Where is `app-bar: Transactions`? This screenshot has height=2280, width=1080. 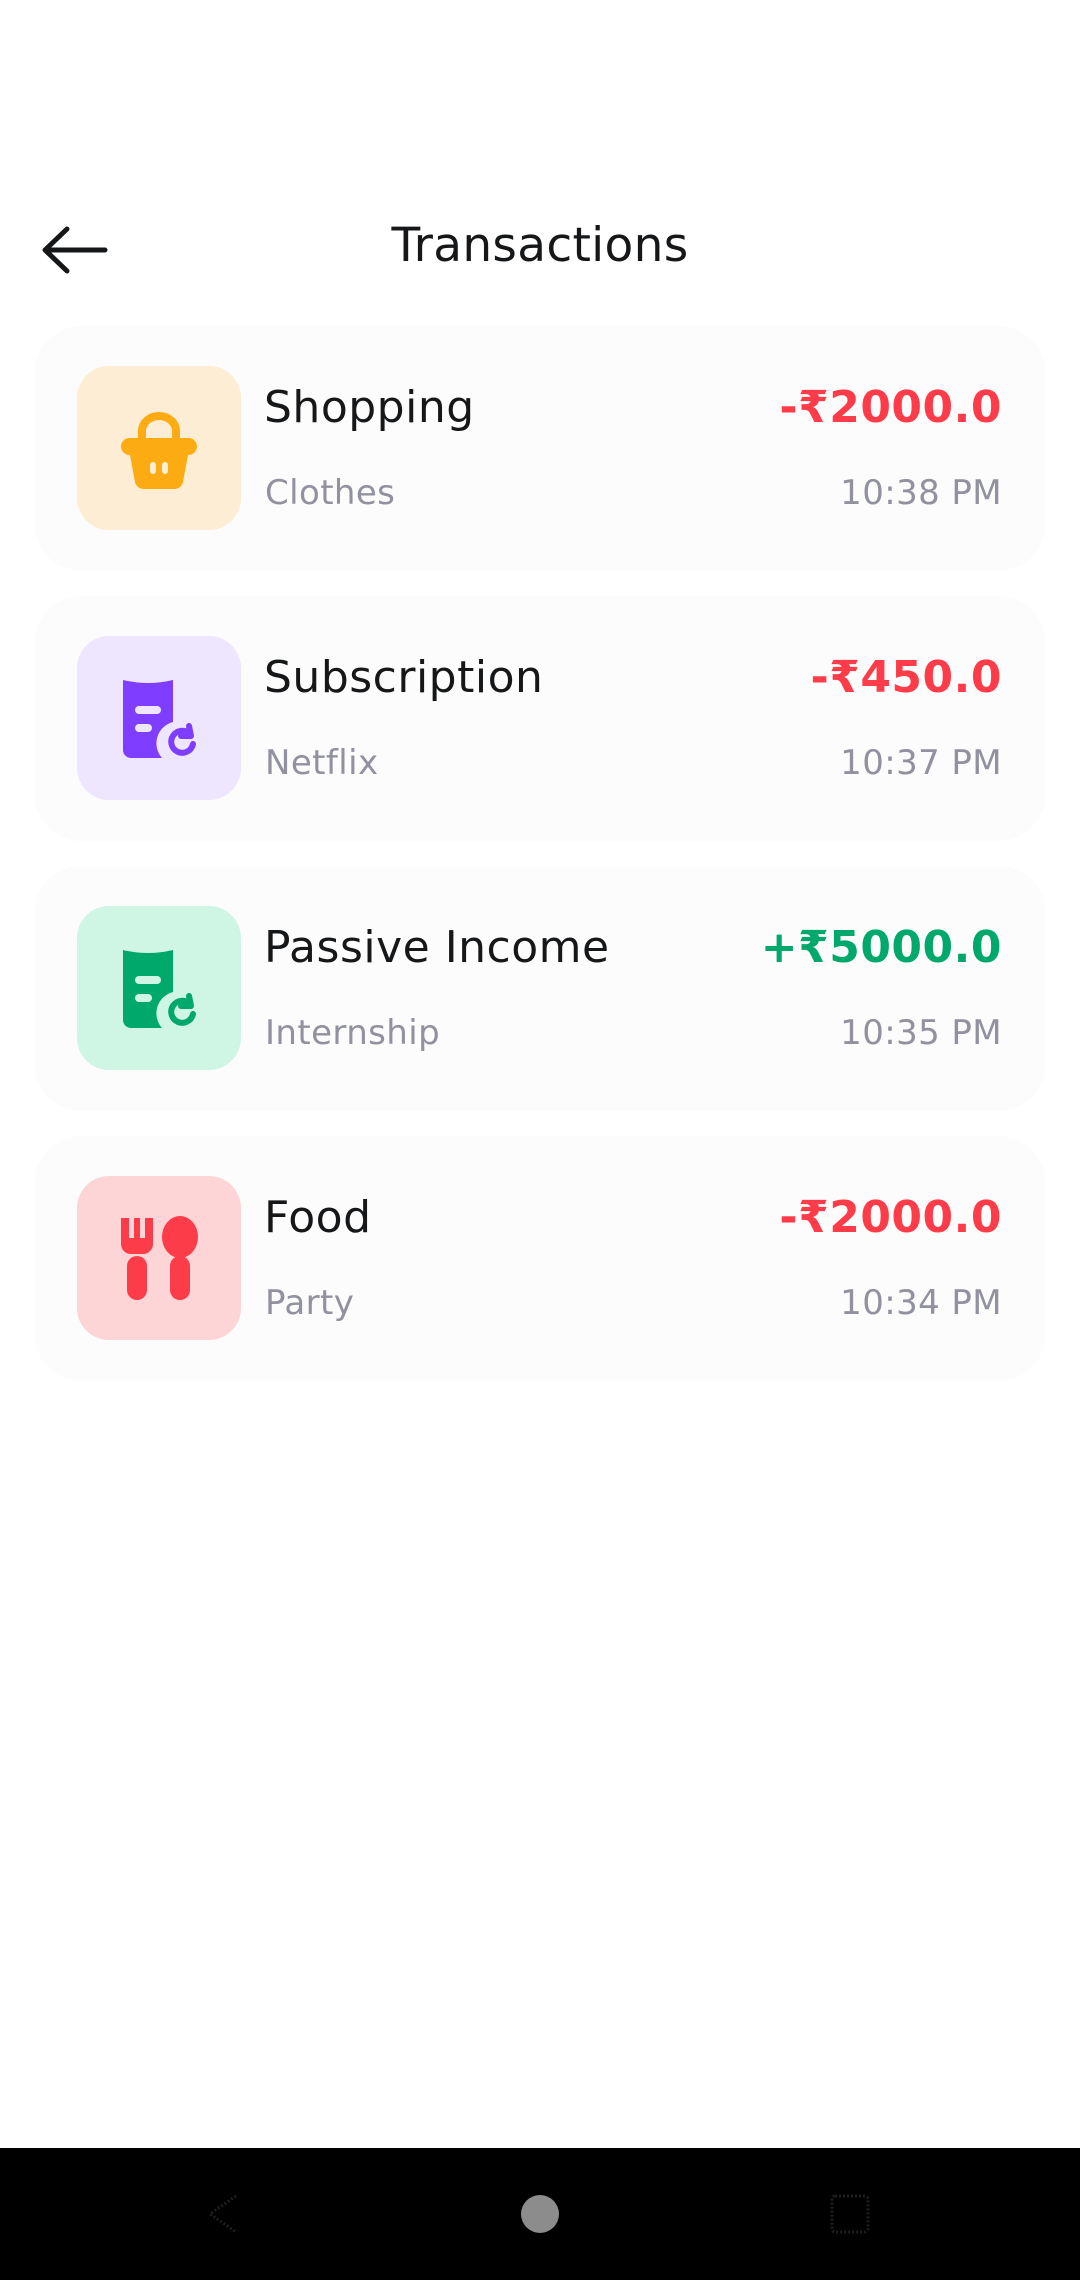 app-bar: Transactions is located at coordinates (540, 250).